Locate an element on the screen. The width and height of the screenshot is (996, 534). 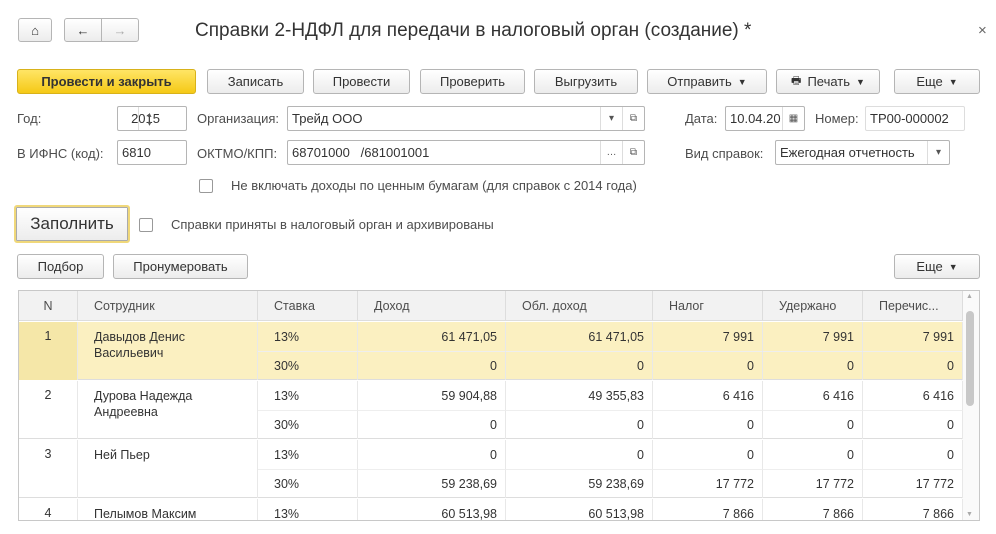
employee-name: Ней Пьер is located at coordinates (168, 469).